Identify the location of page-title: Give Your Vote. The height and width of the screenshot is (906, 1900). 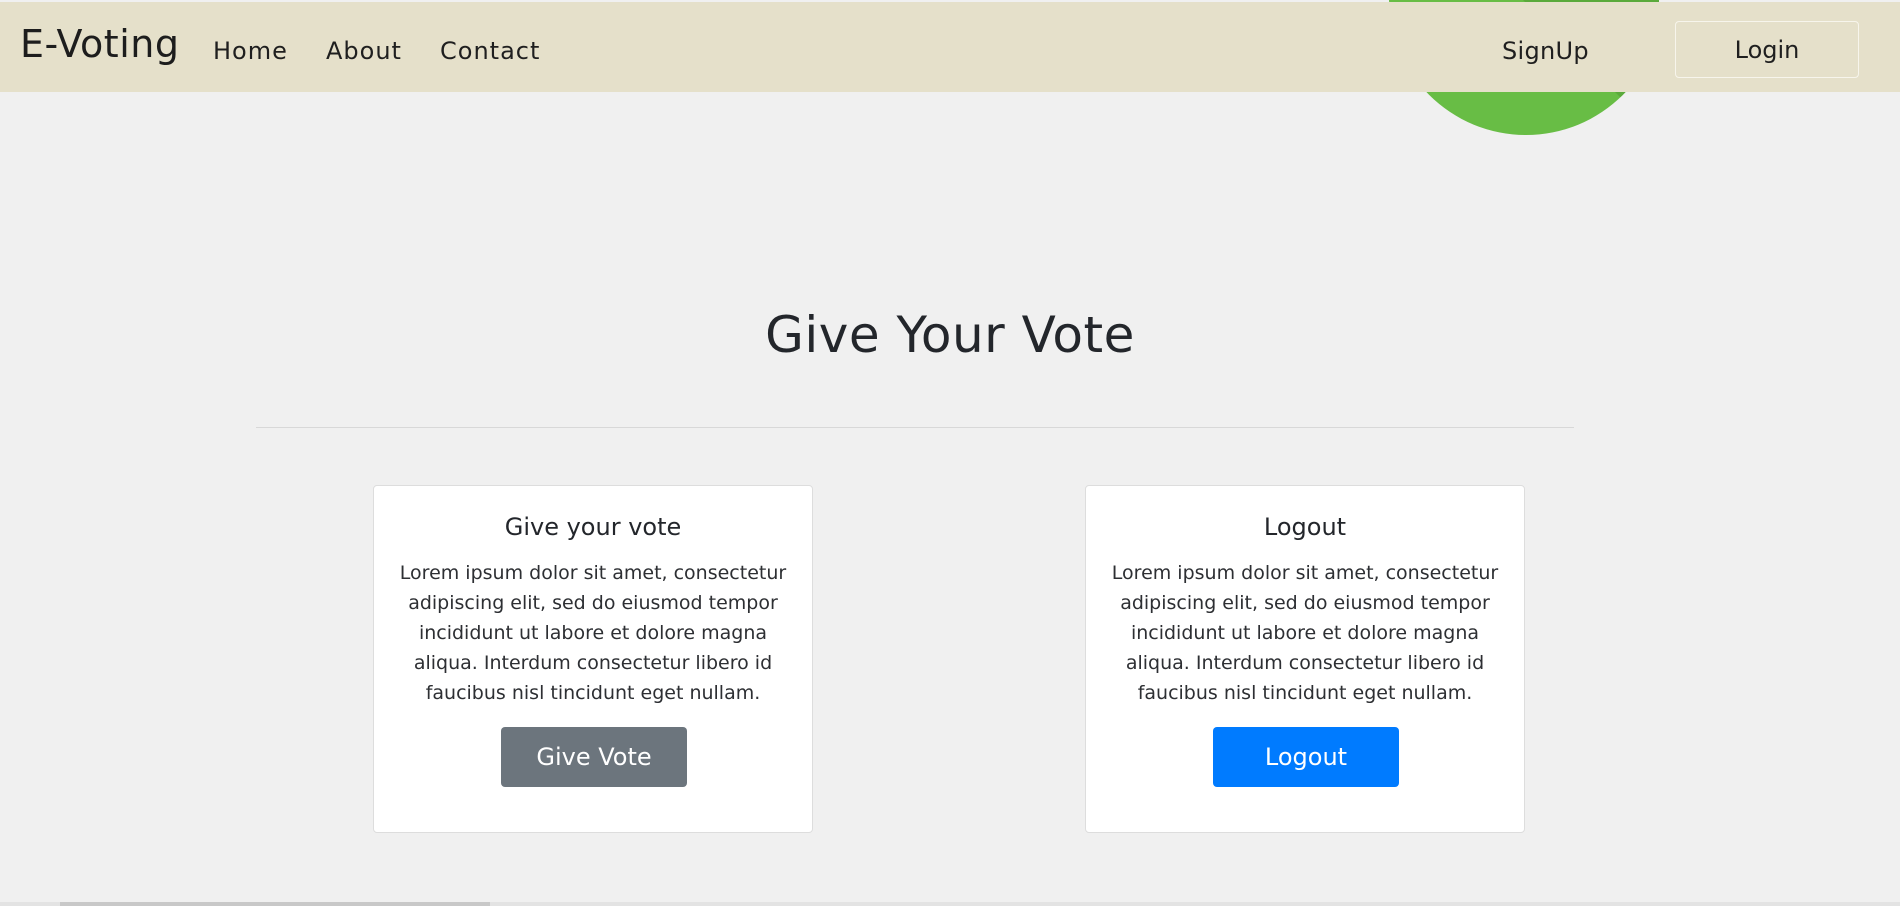
(950, 335).